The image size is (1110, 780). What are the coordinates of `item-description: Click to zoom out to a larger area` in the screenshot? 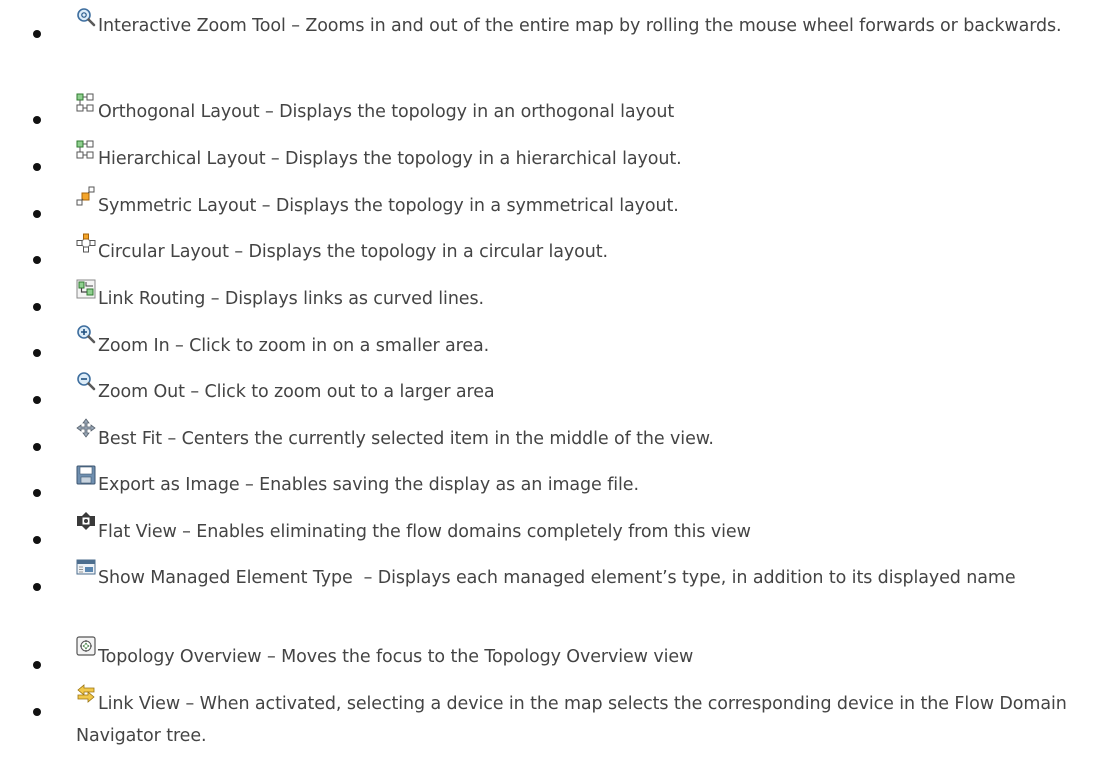 It's located at (349, 392).